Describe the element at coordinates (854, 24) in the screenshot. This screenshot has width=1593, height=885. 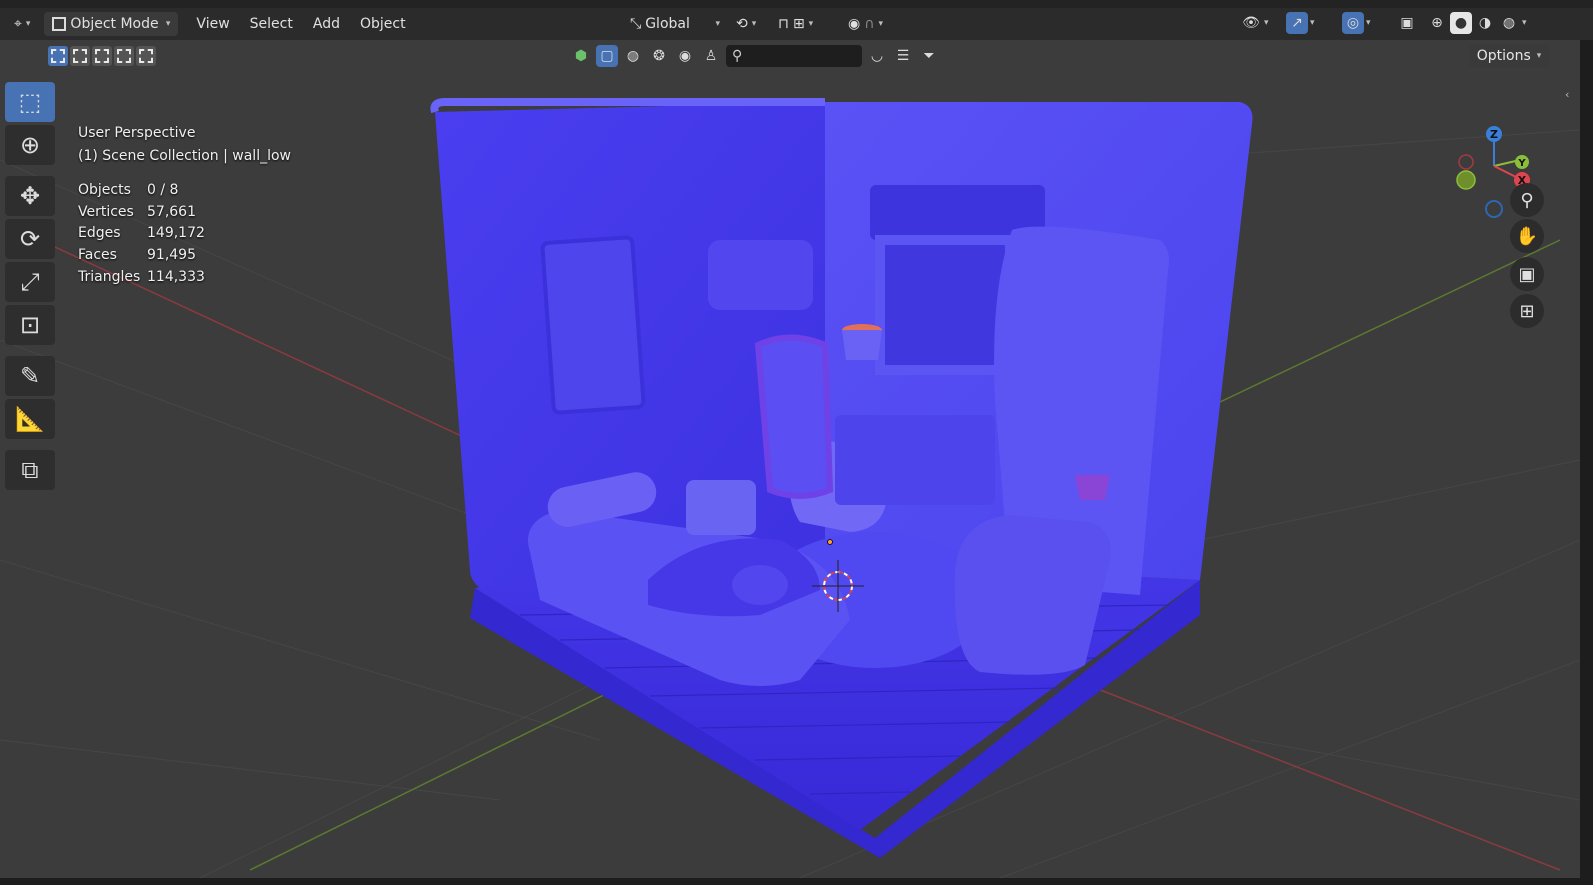
I see `proportional-edit-icon: ◉` at that location.